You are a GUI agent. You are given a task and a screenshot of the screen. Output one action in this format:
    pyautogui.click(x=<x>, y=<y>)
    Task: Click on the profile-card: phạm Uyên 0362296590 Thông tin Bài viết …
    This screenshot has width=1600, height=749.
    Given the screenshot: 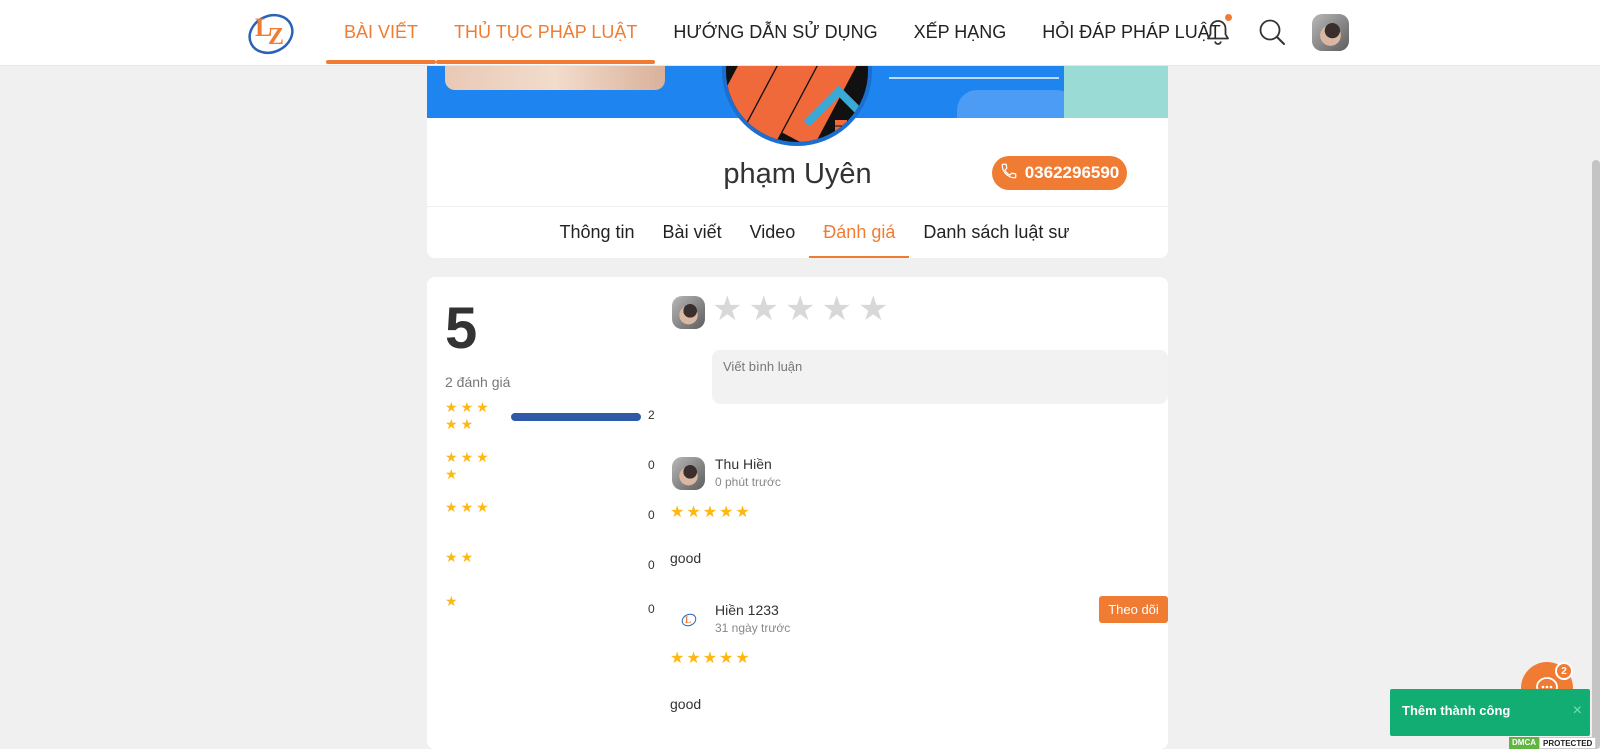 What is the action you would take?
    pyautogui.click(x=797, y=162)
    